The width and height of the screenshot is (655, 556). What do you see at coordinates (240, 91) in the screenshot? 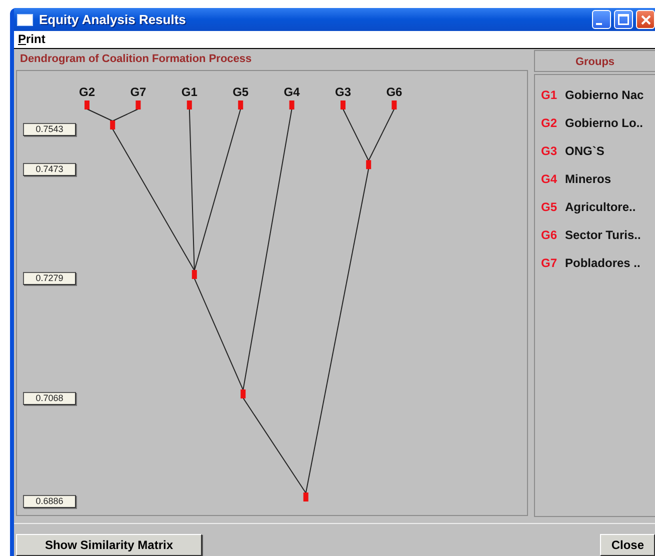
I see `leaf-label: G5` at bounding box center [240, 91].